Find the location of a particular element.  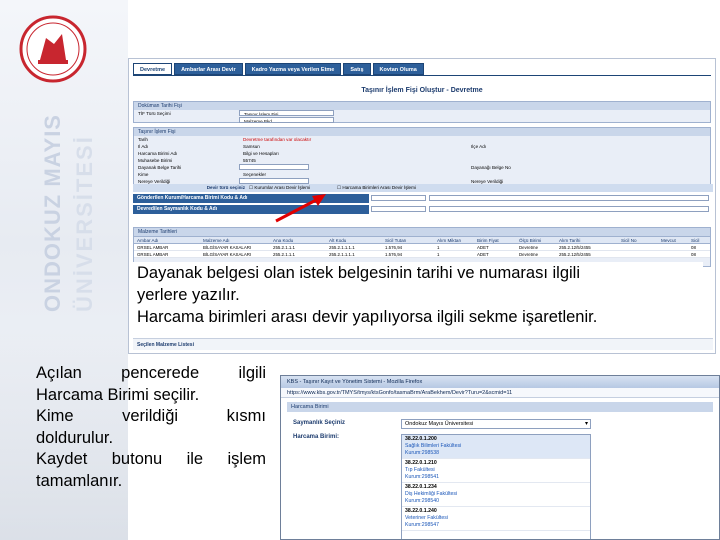

instruction-line: Açılan pencerede ilgili is located at coordinates (151, 373).